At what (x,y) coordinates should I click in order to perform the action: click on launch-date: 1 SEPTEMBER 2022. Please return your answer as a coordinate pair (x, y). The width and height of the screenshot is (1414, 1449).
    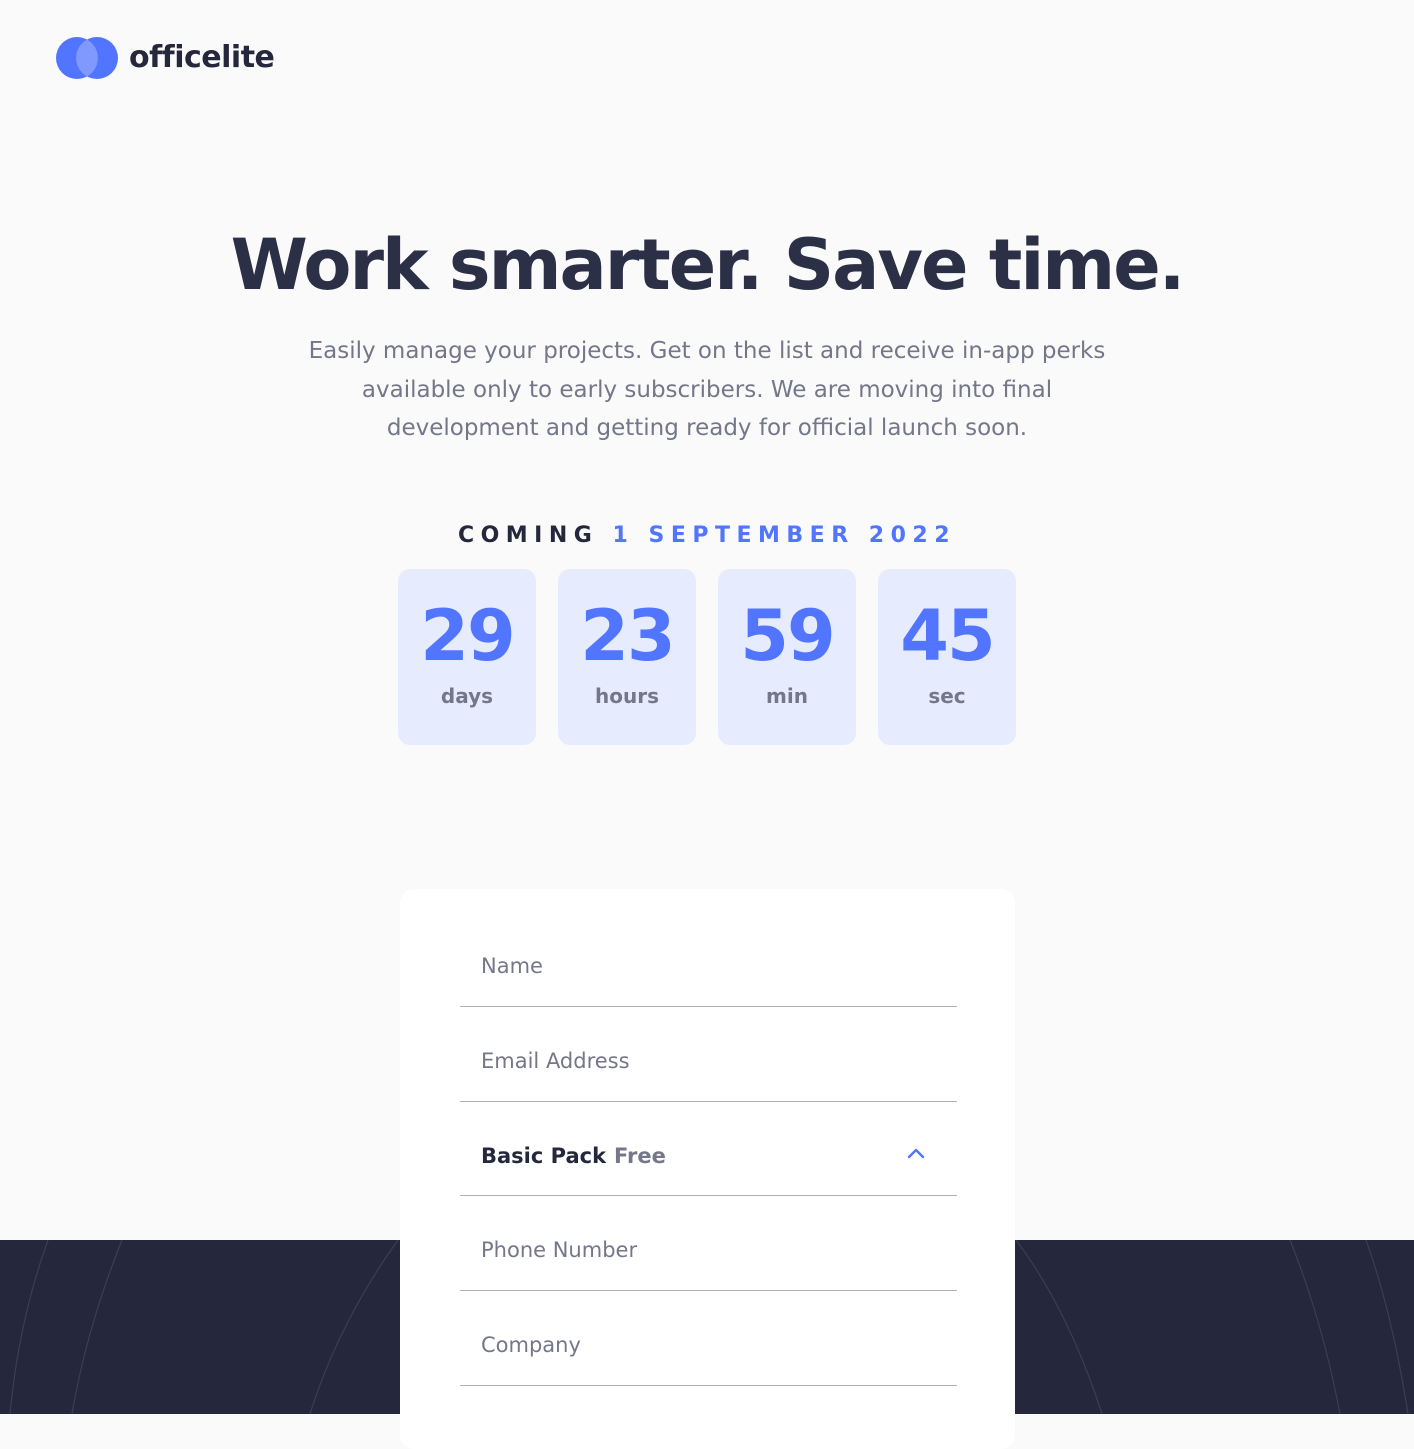
    Looking at the image, I should click on (784, 535).